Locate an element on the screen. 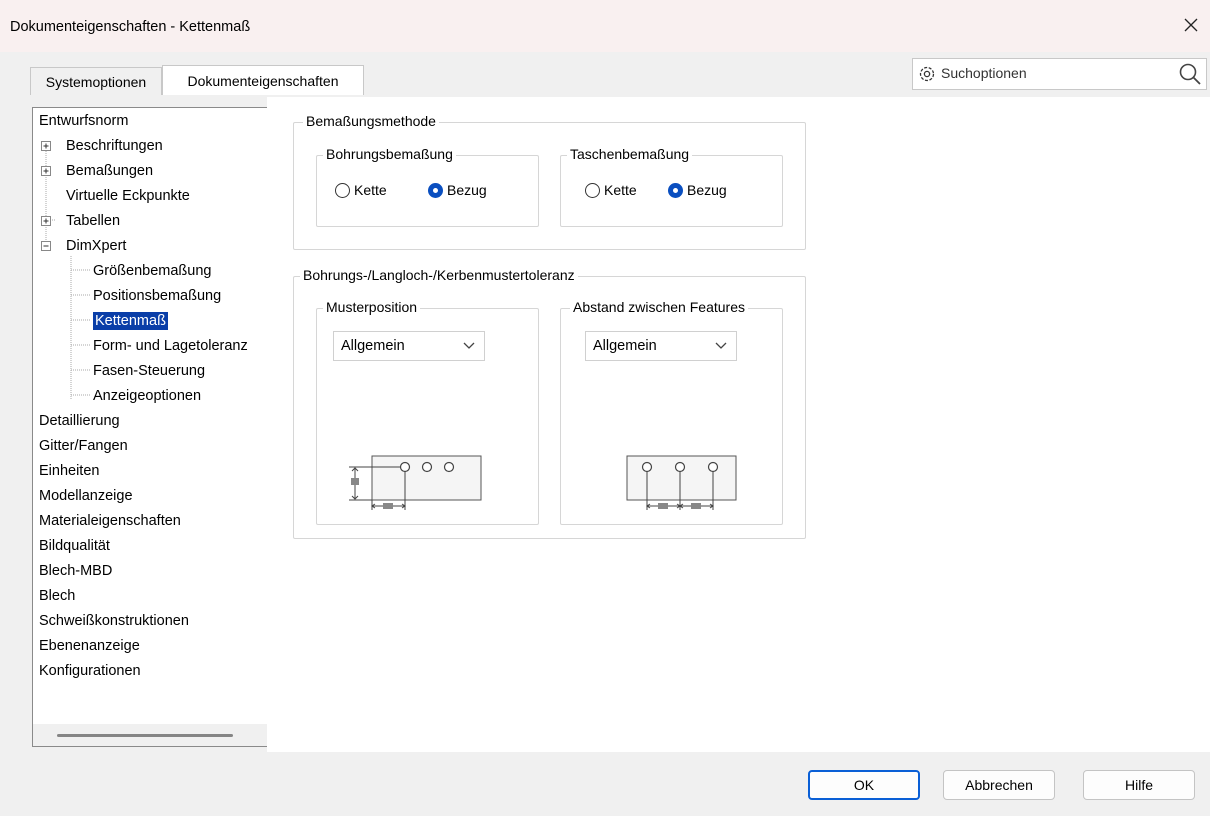 The height and width of the screenshot is (816, 1210). tree-item: Gitter/Fangen is located at coordinates (83, 446).